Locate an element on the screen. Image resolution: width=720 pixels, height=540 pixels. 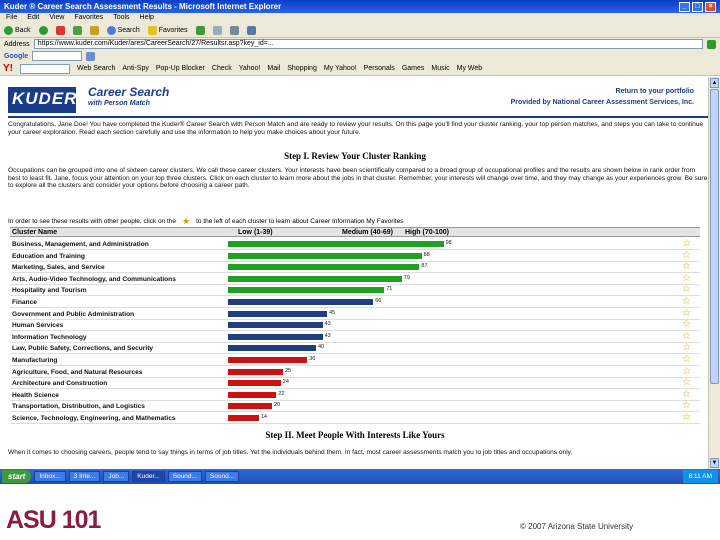
cluster-name: Human Services is located at coordinates (37, 325).